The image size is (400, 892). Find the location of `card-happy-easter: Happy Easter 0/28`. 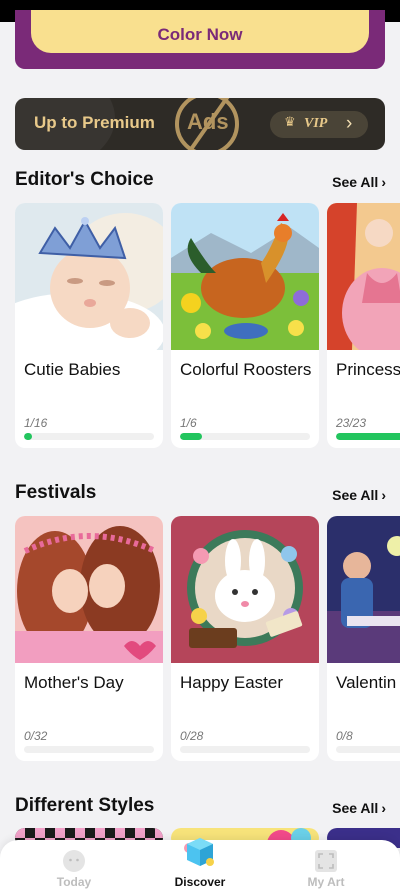

card-happy-easter: Happy Easter 0/28 is located at coordinates (245, 638).